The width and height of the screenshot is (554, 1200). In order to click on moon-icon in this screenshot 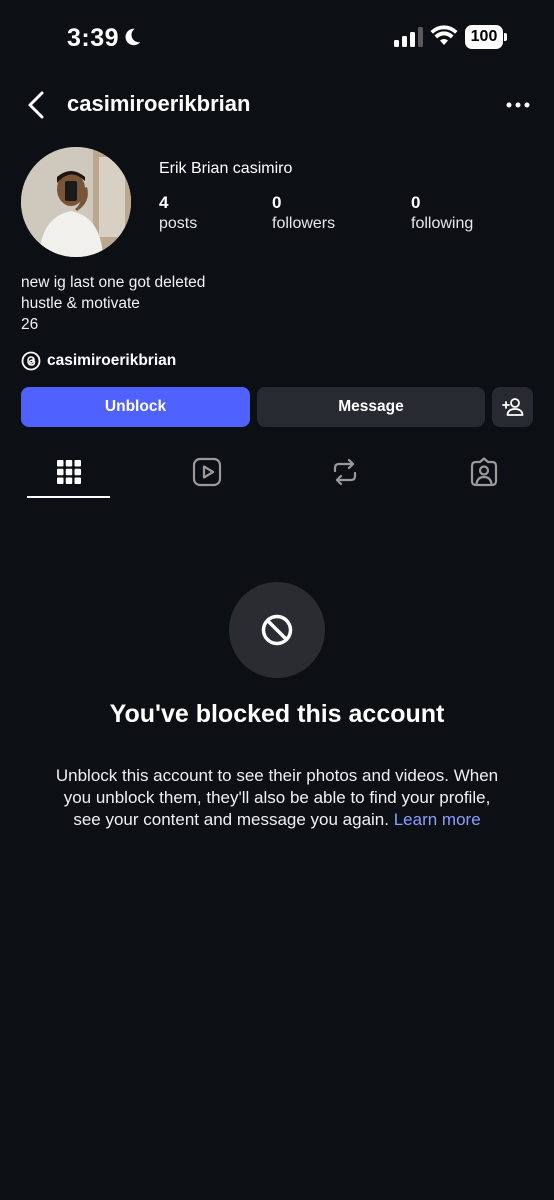, I will do `click(133, 37)`.